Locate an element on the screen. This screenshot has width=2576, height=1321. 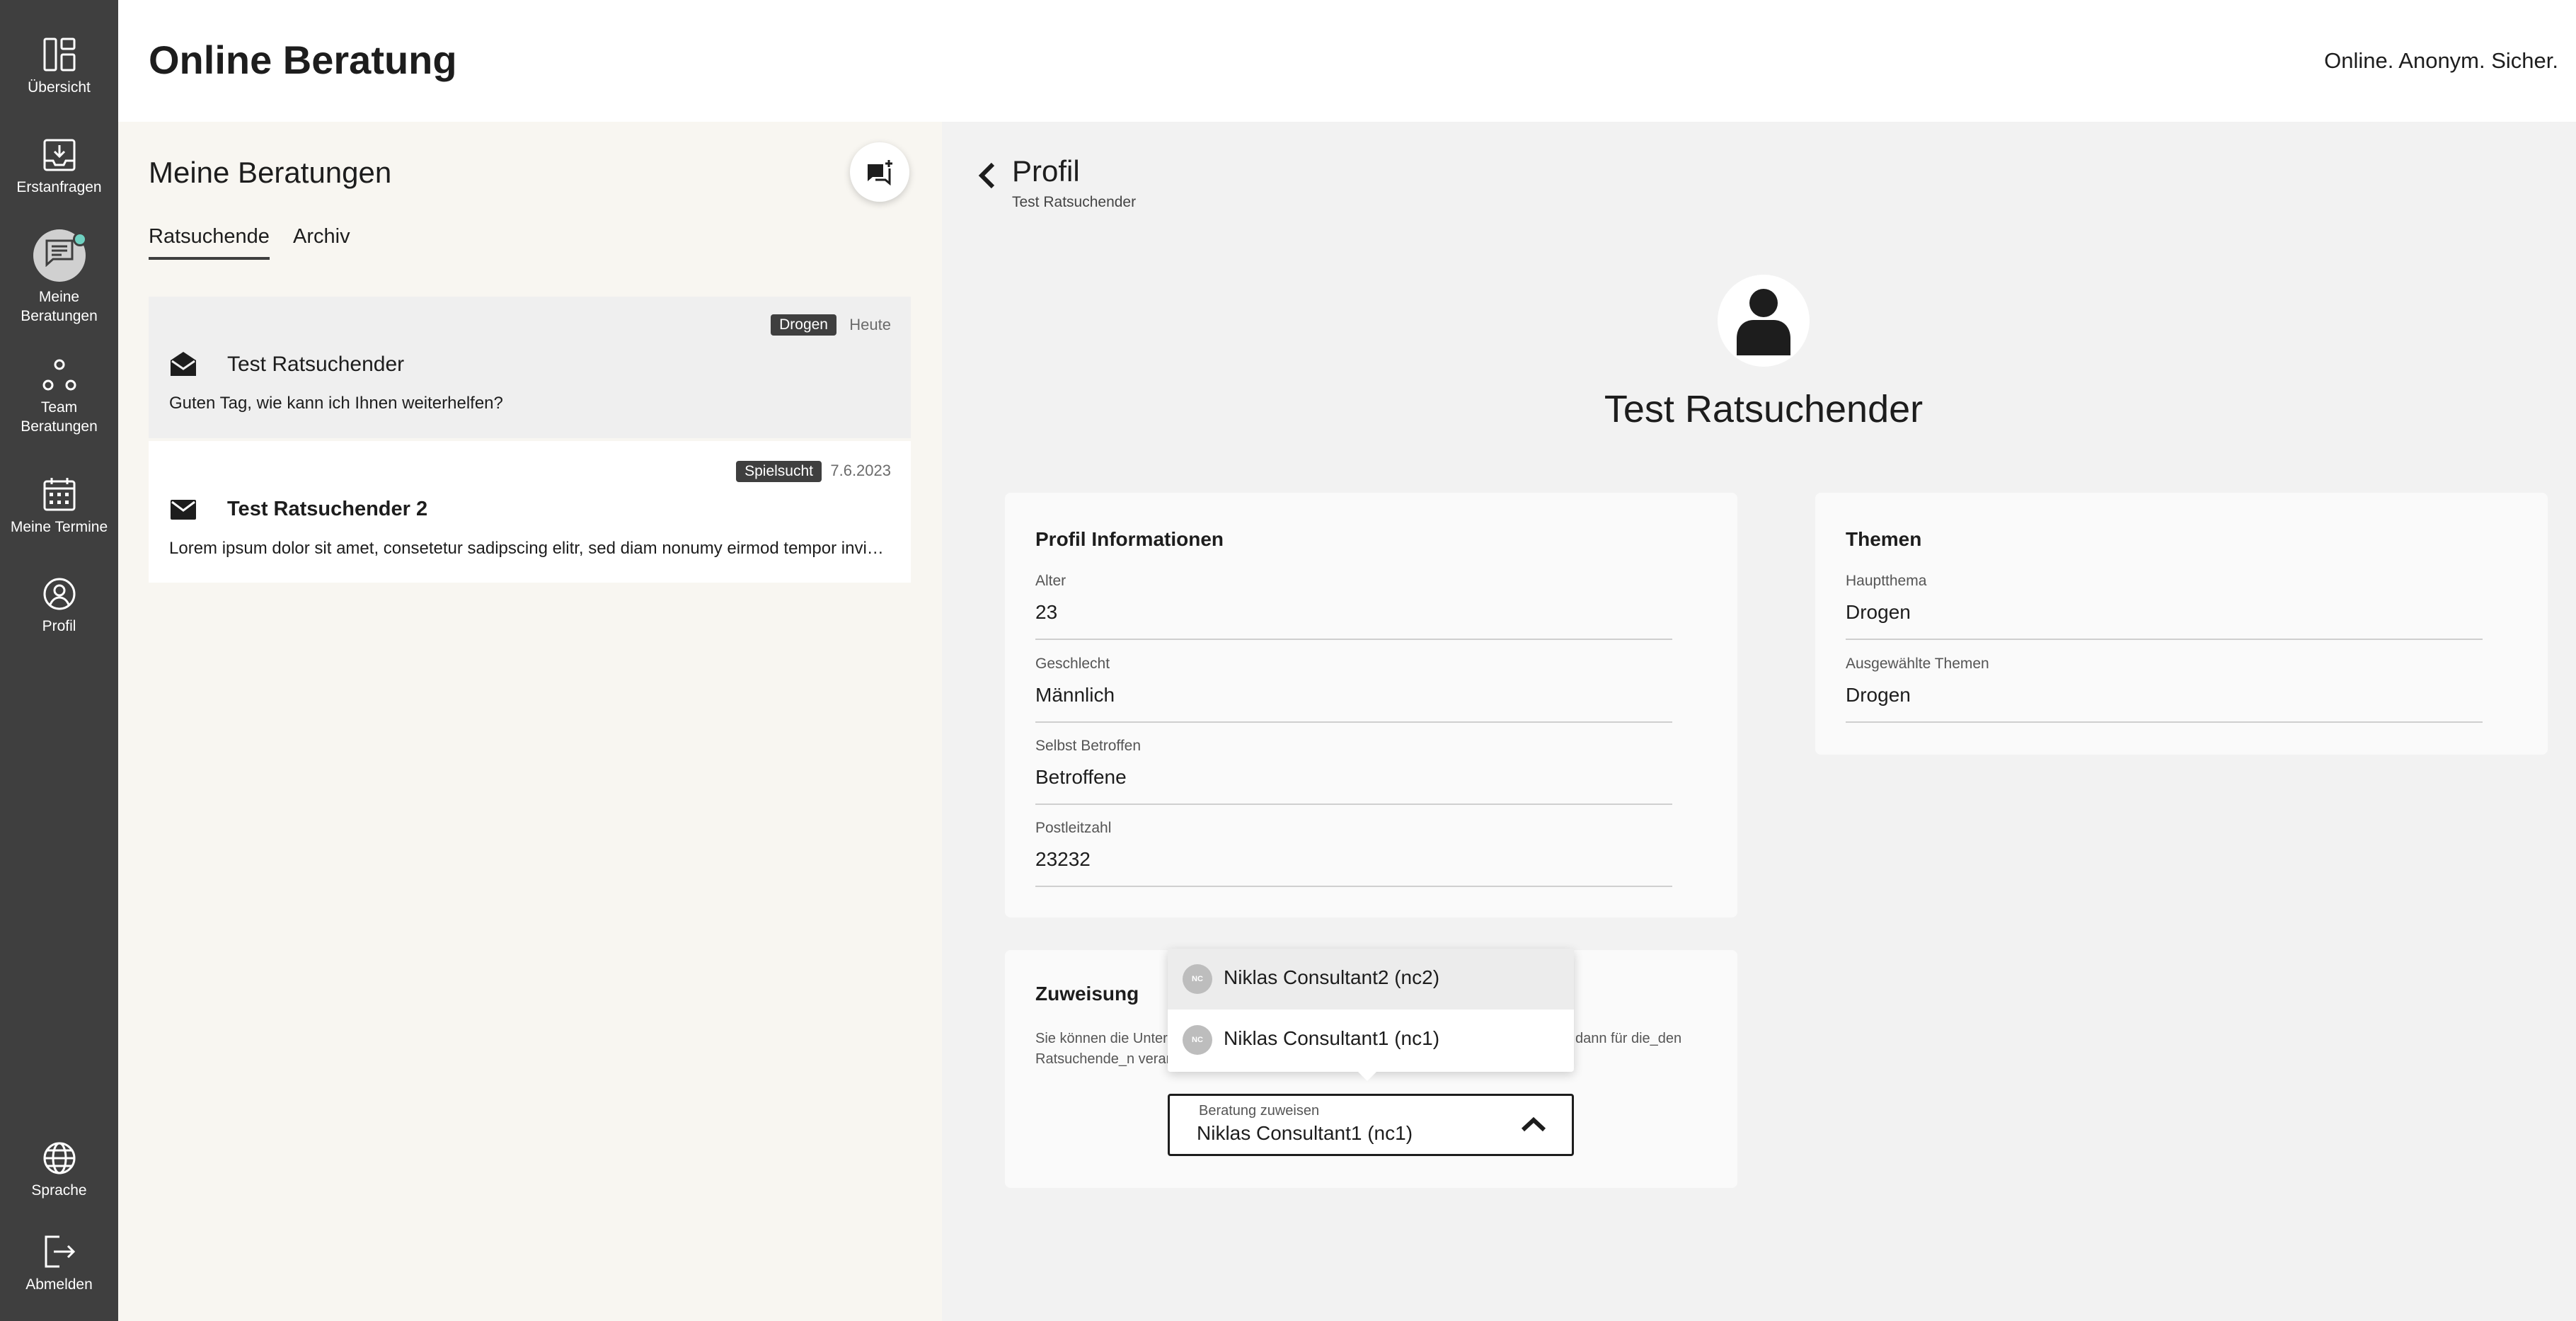
nav-active-indicator is located at coordinates (60, 255).